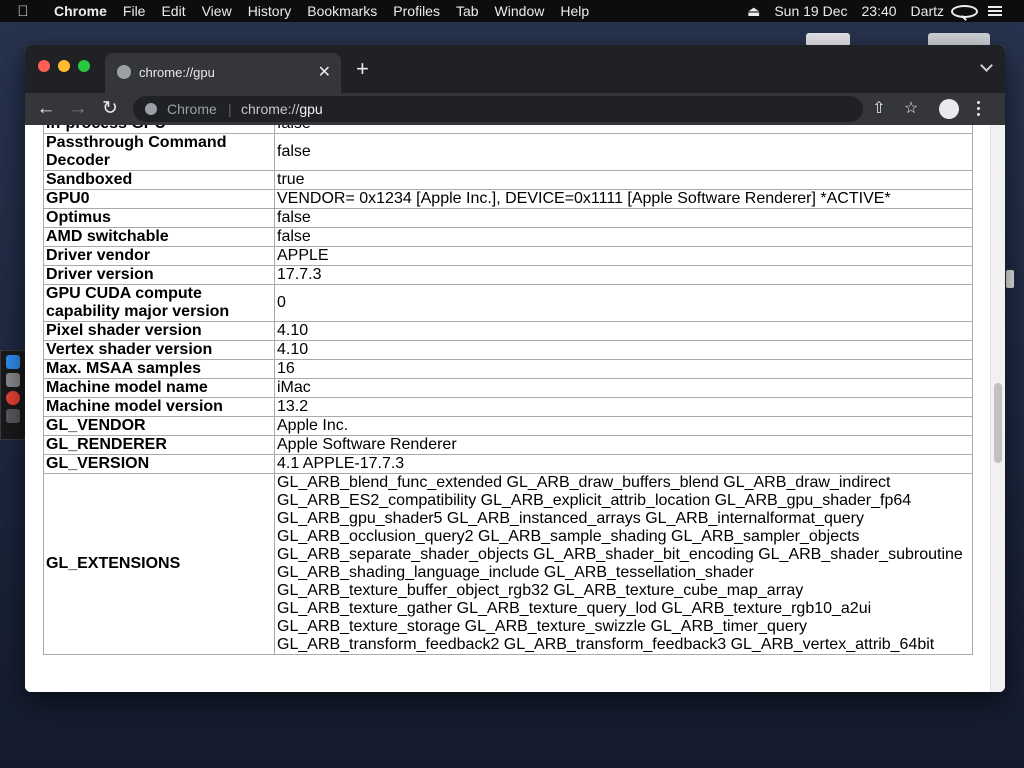 The width and height of the screenshot is (1024, 768). Describe the element at coordinates (508, 256) in the screenshot. I see `table-row: Driver vendor APPLE` at that location.